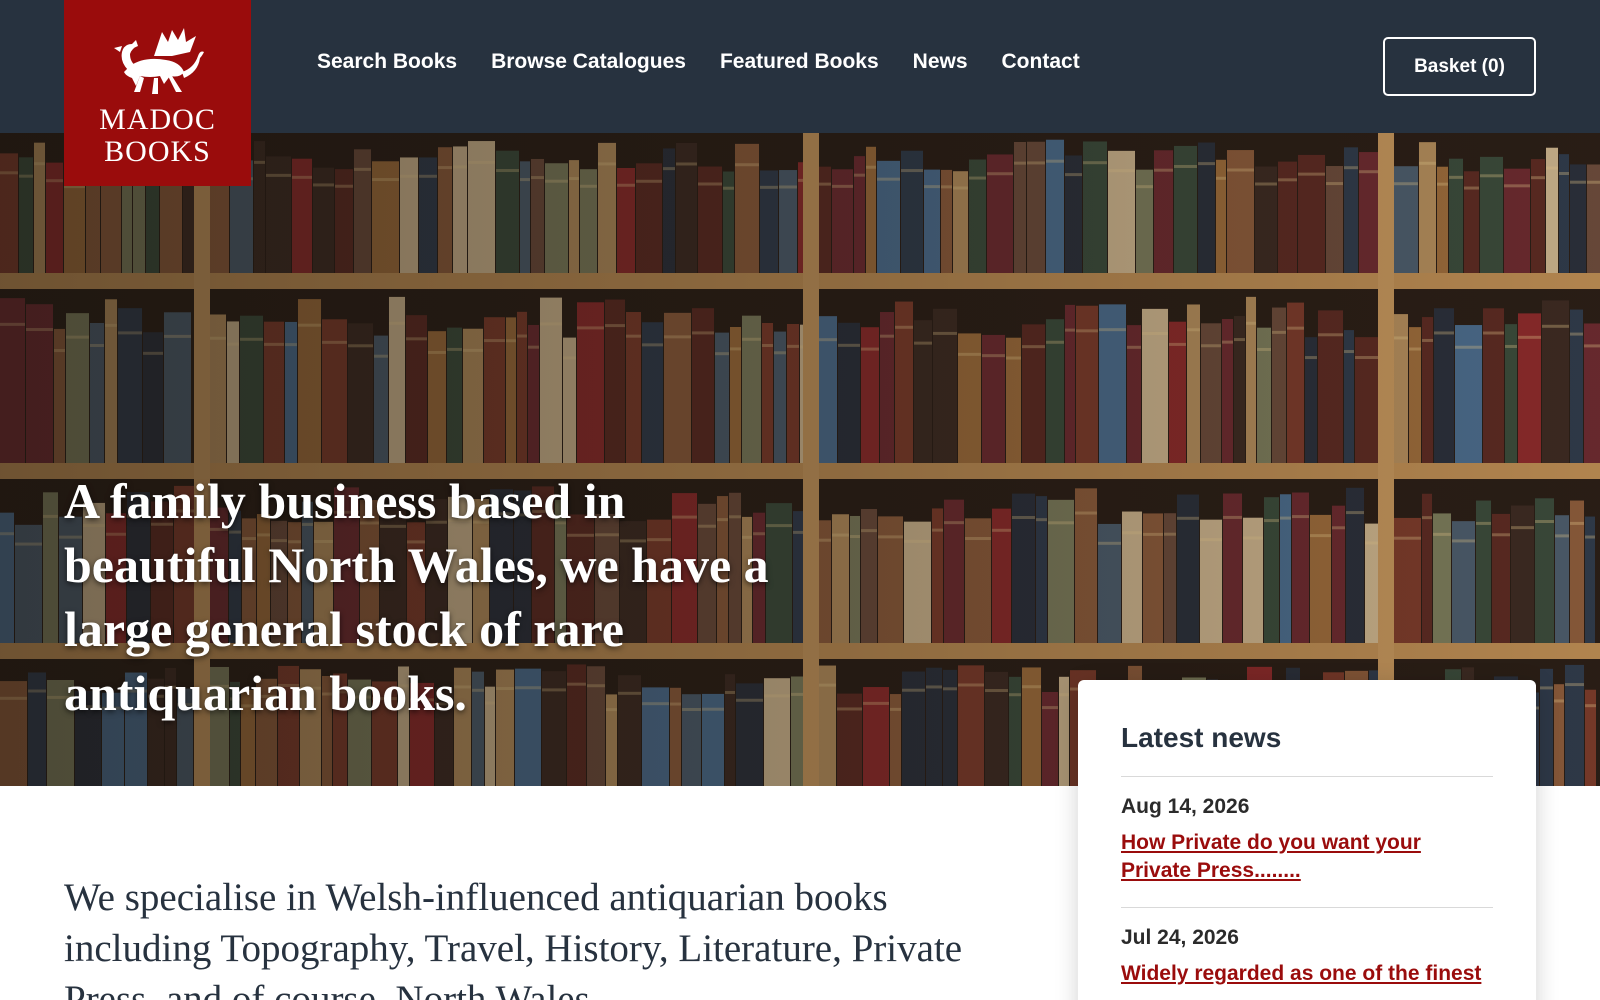  What do you see at coordinates (1185, 806) in the screenshot?
I see `news-date: Aug 14, 2026` at bounding box center [1185, 806].